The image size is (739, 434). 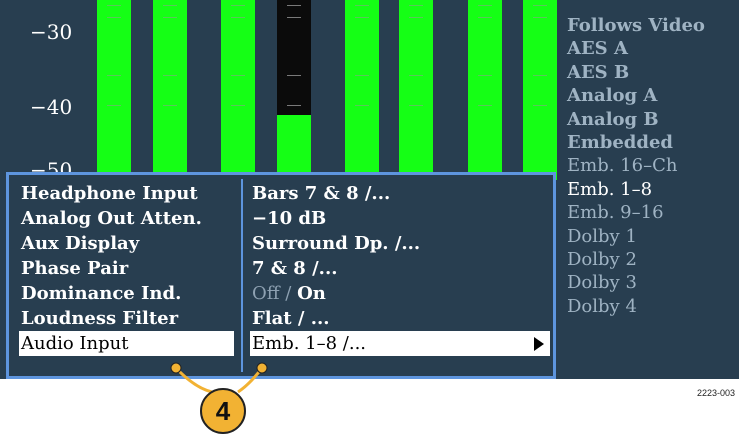 I want to click on menu-item-value: −10 dB, so click(x=400, y=218).